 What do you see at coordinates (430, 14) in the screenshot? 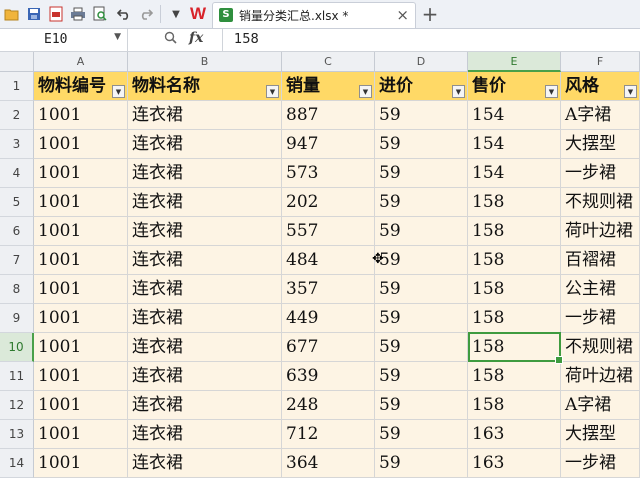
I see `new-tab-button: +` at bounding box center [430, 14].